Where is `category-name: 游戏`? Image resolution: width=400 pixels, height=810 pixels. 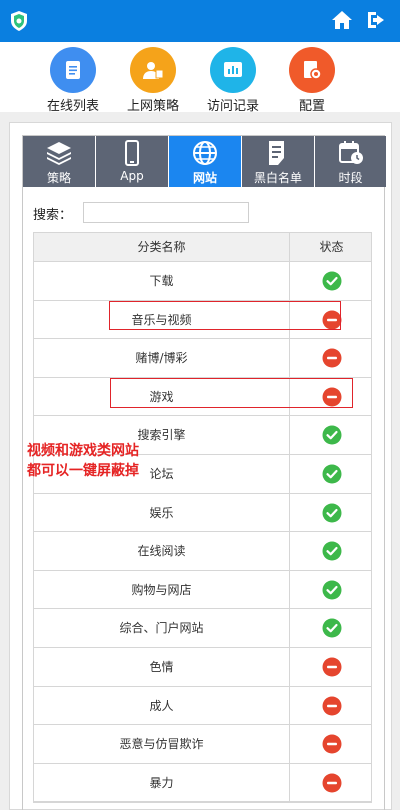
category-name: 游戏 is located at coordinates (161, 396).